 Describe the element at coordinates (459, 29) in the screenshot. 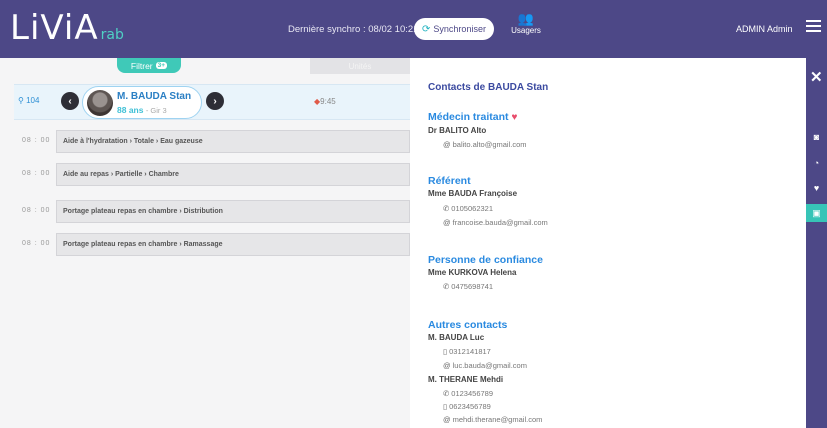

I see `sync-button-label: Synchroniser` at that location.